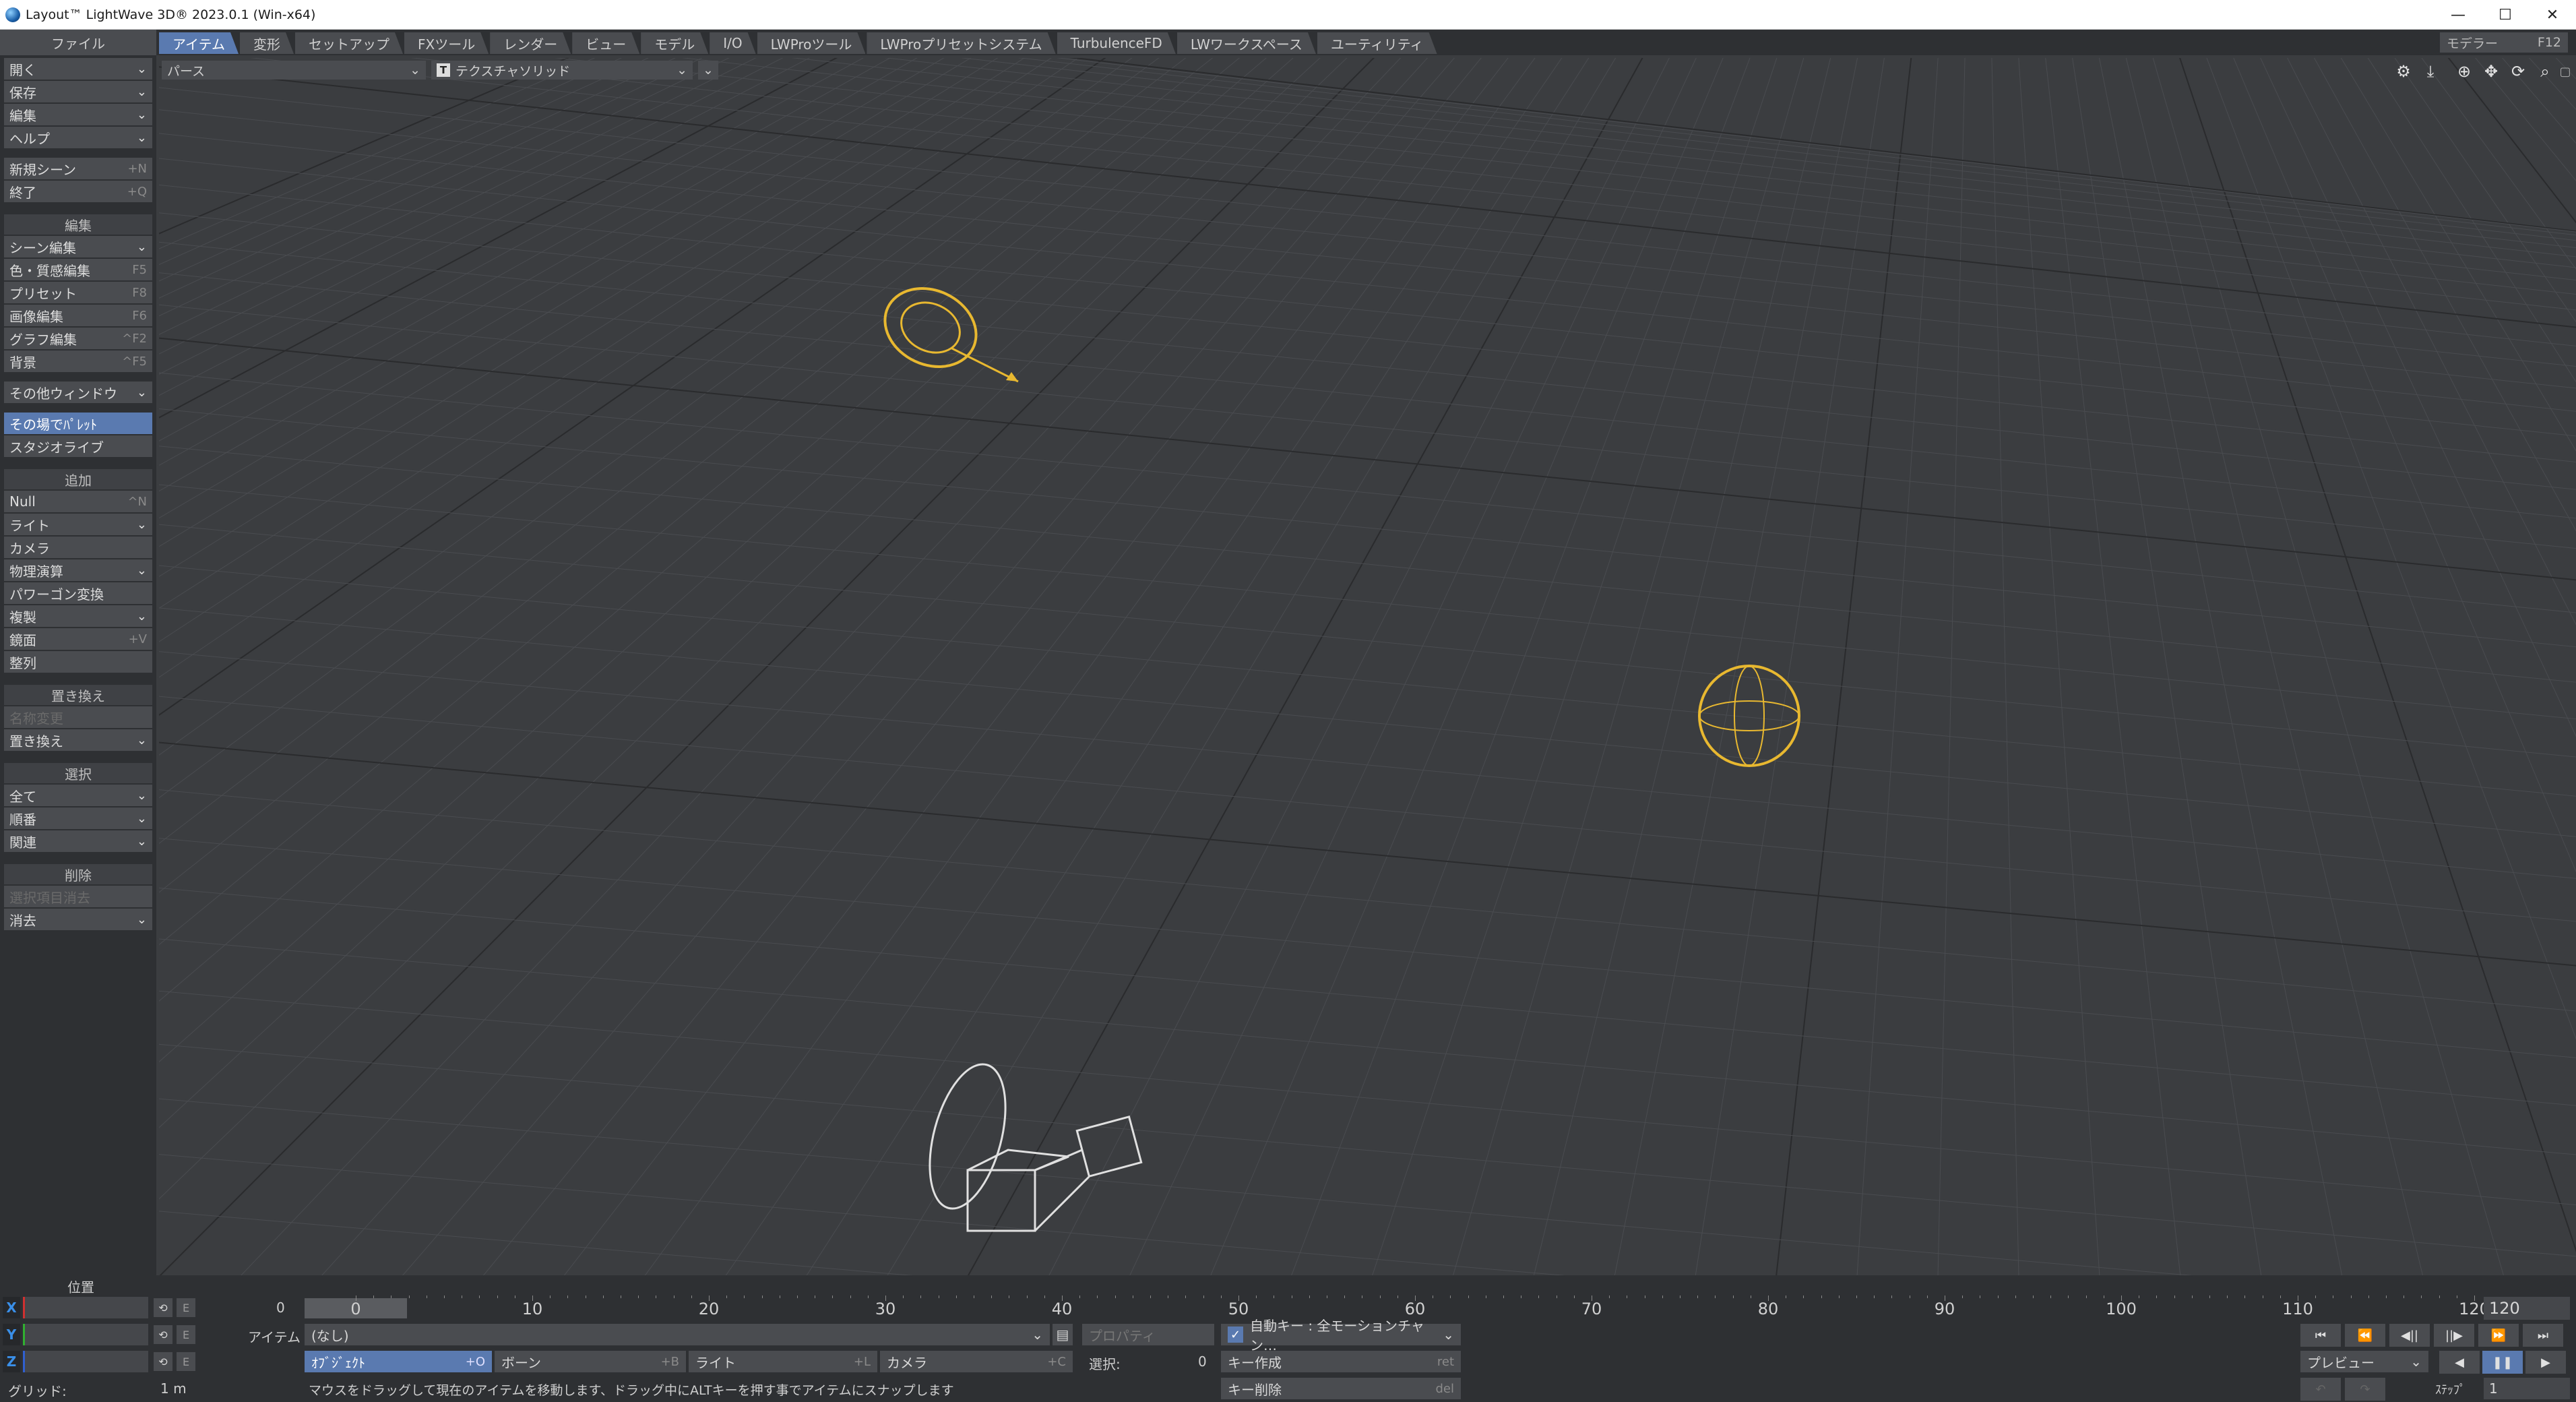 This screenshot has height=1402, width=2576. What do you see at coordinates (674, 43) in the screenshot?
I see `tab-6: モデル` at bounding box center [674, 43].